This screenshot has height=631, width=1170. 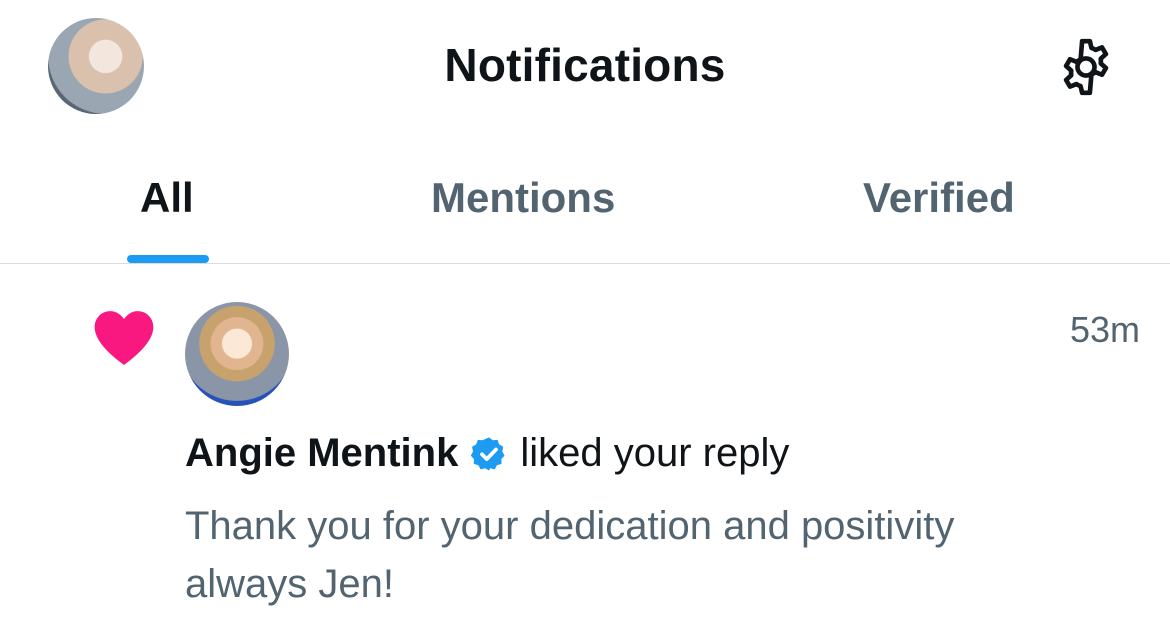 I want to click on user-avatar, so click(x=237, y=354).